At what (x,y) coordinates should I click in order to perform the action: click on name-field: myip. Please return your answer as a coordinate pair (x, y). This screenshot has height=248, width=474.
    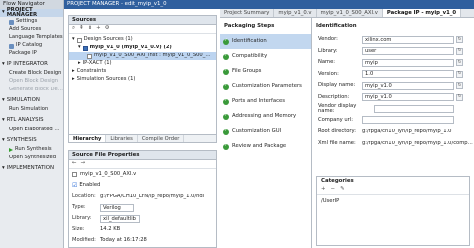
    Looking at the image, I should click on (408, 62).